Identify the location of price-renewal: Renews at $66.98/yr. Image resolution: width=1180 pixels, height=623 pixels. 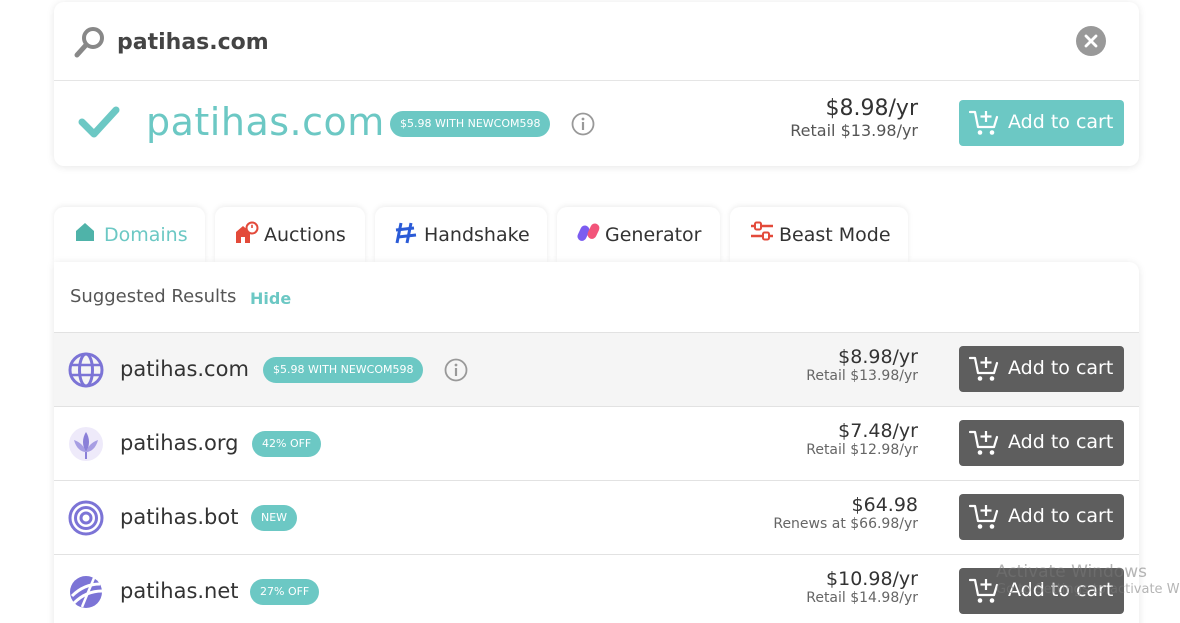
(845, 524).